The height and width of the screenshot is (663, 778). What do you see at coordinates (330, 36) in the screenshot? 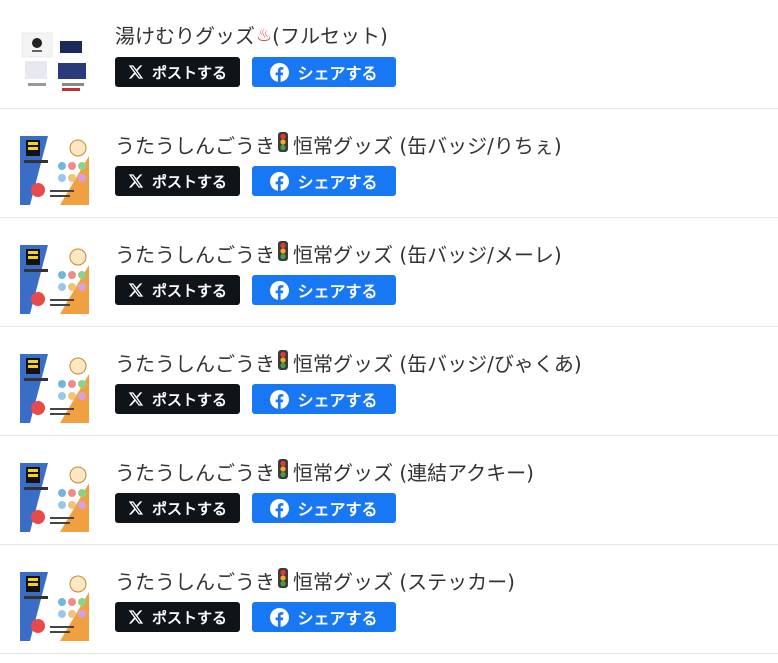
I see `item-title-suffix: (フルセット)` at bounding box center [330, 36].